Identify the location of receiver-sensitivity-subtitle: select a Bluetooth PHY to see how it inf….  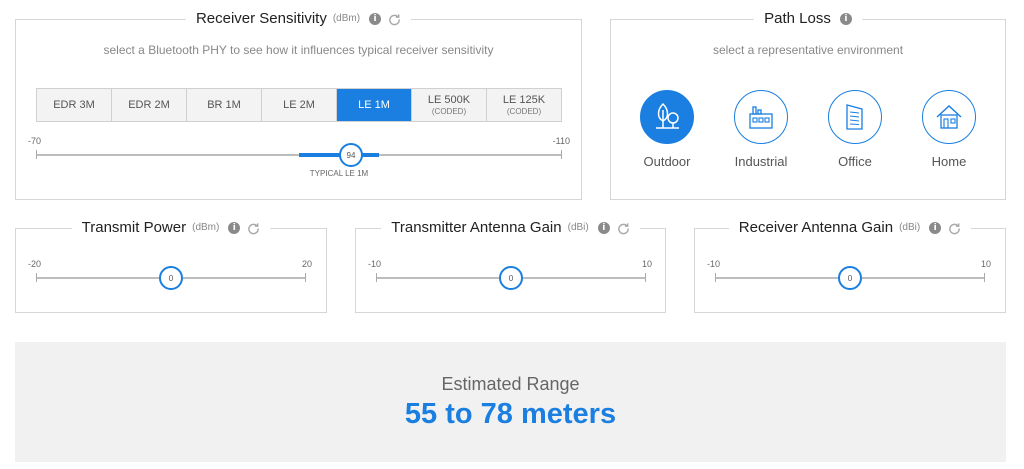
(298, 50).